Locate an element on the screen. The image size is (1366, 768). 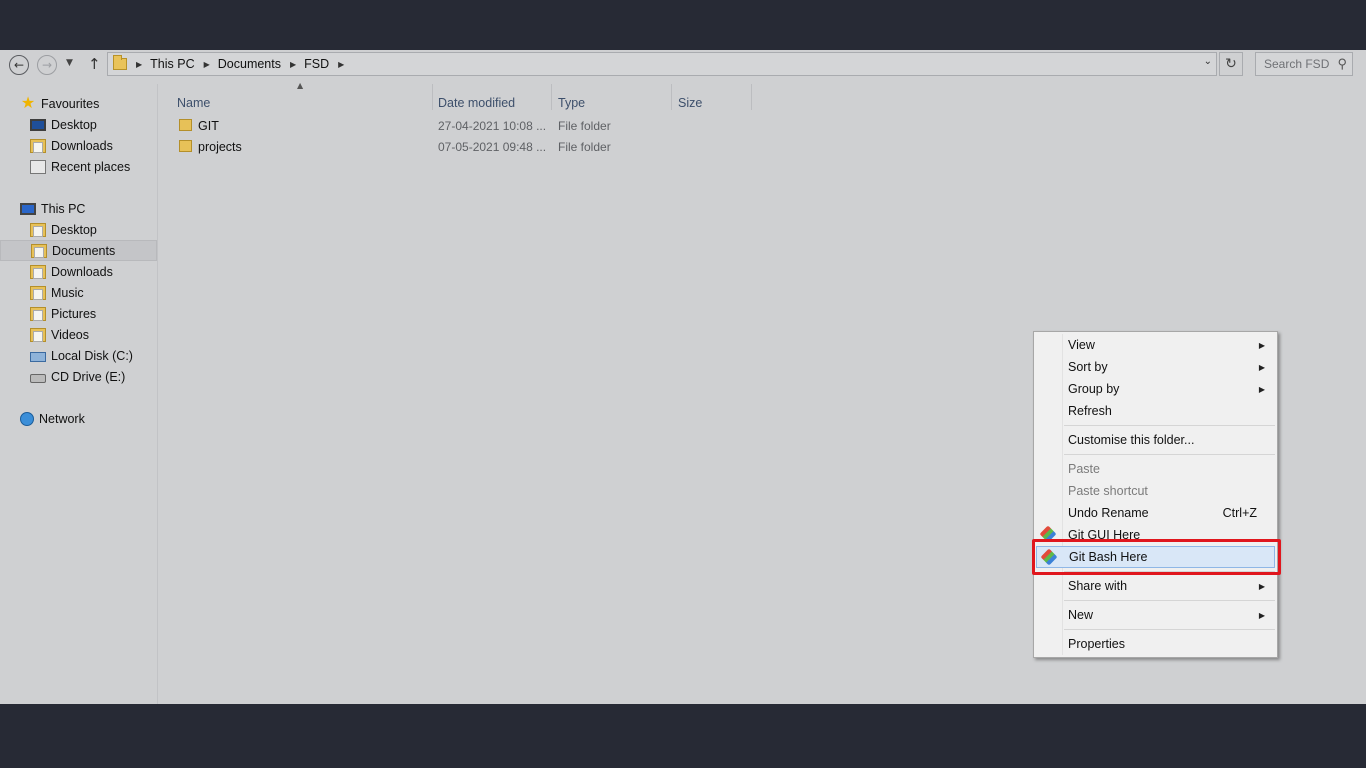
chevron-down-icon: ▼ is located at coordinates (69, 63).